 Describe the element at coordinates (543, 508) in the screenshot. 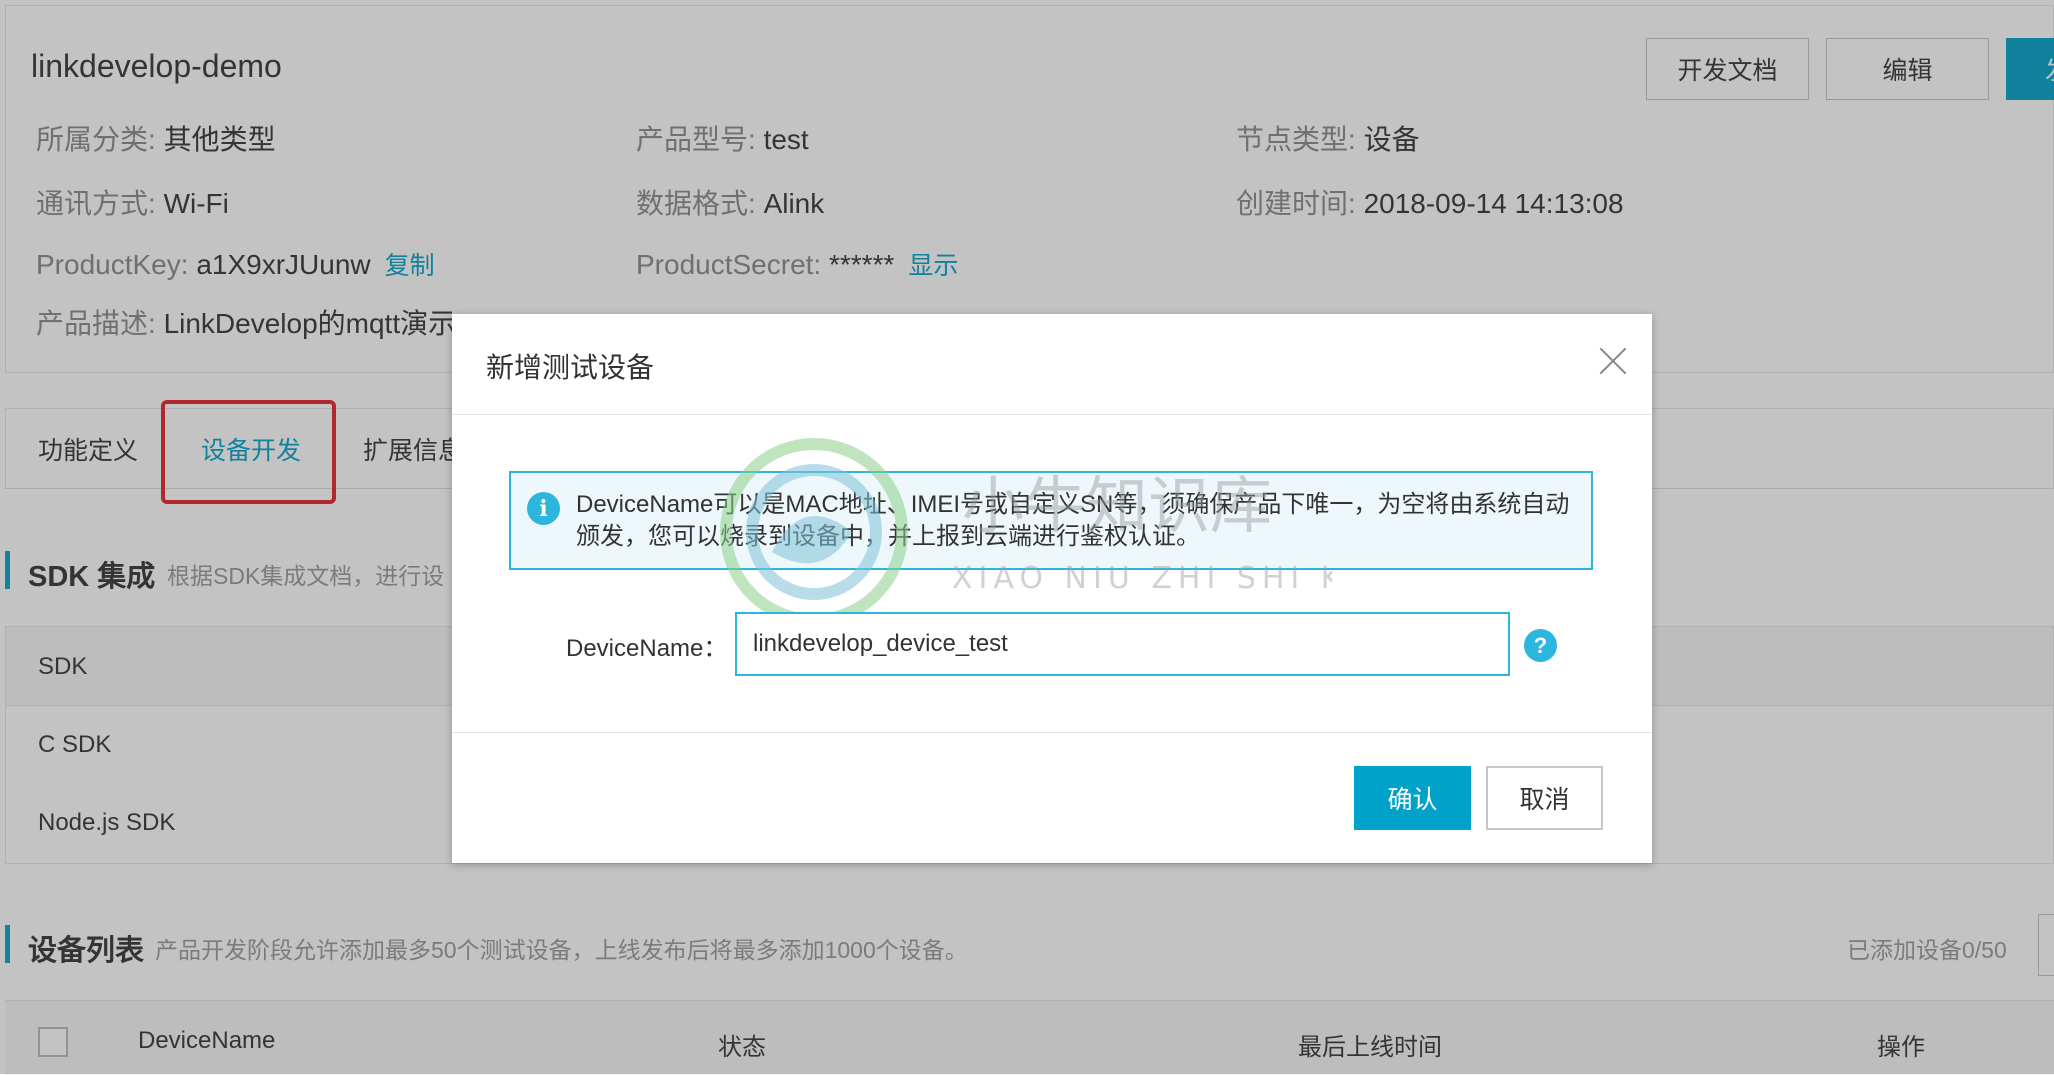

I see `info-icon: i` at that location.